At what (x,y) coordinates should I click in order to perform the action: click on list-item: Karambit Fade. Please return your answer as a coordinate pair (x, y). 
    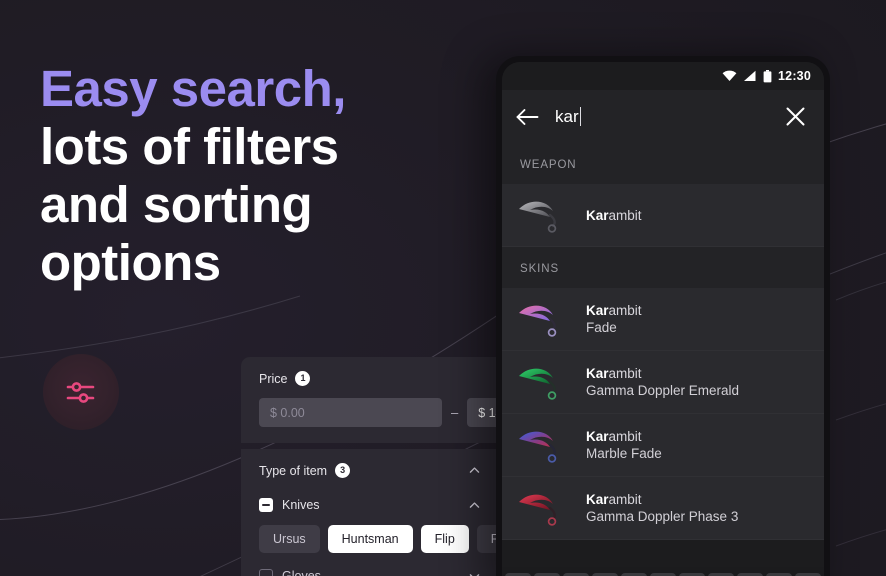
    Looking at the image, I should click on (663, 319).